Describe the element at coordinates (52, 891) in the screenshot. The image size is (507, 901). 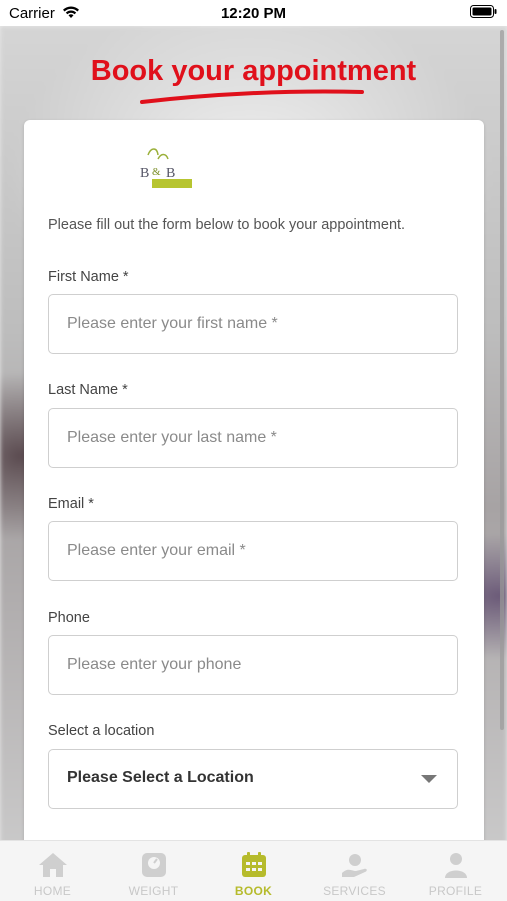
I see `tab-home-label: HOME` at that location.